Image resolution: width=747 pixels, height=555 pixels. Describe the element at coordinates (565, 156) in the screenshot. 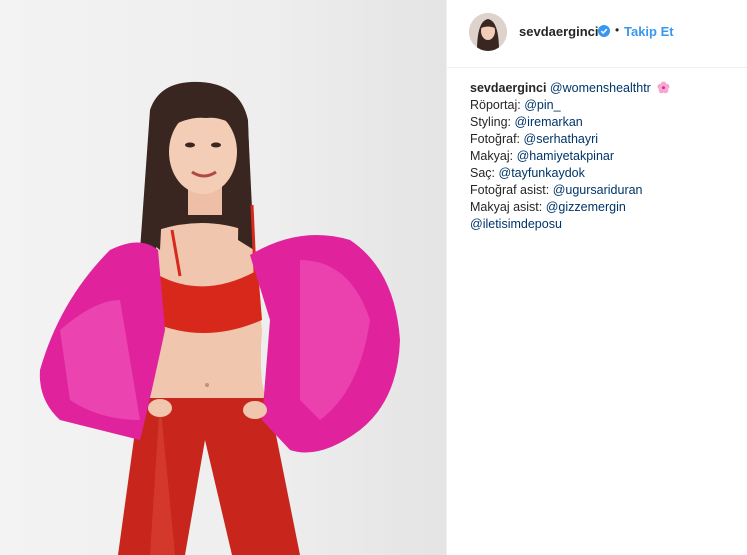

I see `mention-link: @hamiyetakpinar` at that location.